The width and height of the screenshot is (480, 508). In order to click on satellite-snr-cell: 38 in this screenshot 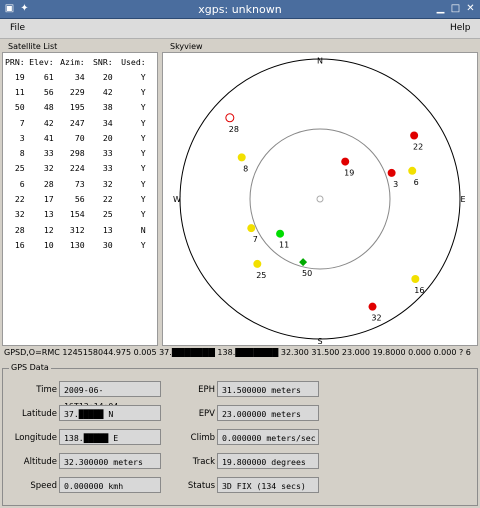, I will do `click(107, 107)`.